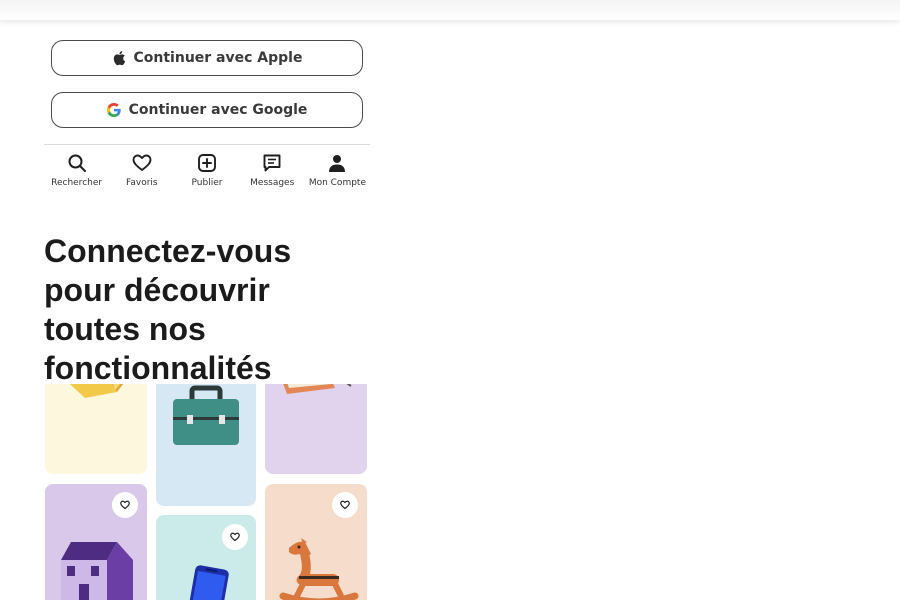 Image resolution: width=900 pixels, height=600 pixels. I want to click on continue-with-google-button: Continuer avec Google, so click(207, 110).